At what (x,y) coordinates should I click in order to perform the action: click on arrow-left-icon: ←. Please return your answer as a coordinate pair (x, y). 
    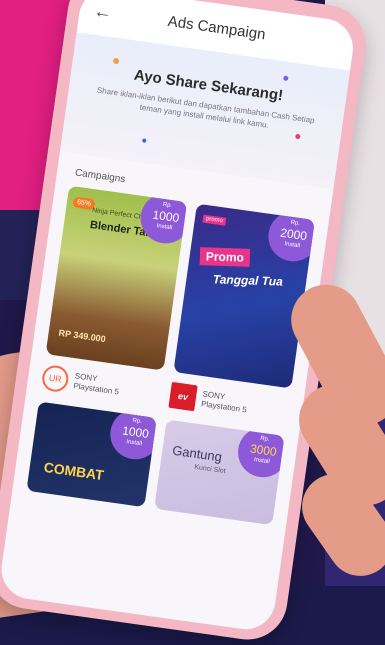
    Looking at the image, I should click on (106, 12).